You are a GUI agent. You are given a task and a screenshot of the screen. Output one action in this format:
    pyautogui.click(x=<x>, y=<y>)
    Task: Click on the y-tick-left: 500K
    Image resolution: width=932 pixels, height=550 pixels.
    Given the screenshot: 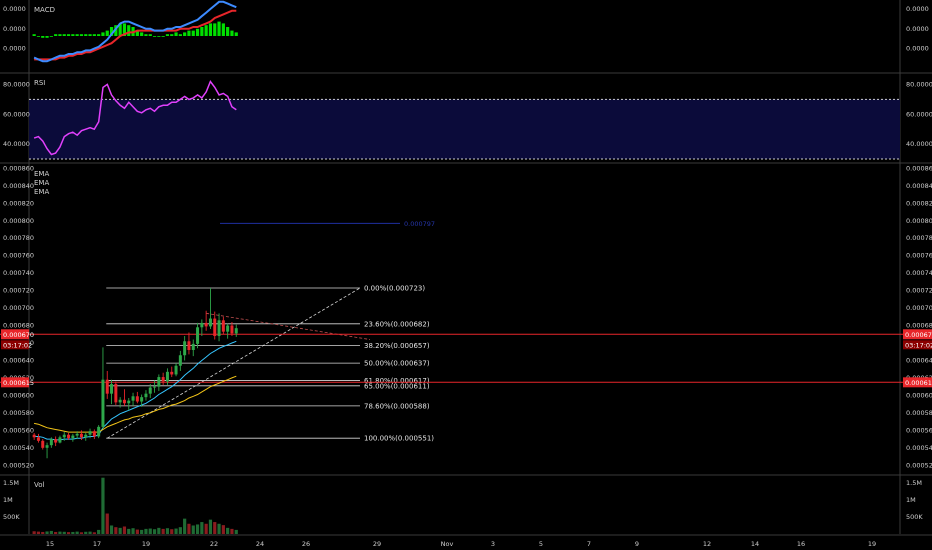 What is the action you would take?
    pyautogui.click(x=11, y=517)
    